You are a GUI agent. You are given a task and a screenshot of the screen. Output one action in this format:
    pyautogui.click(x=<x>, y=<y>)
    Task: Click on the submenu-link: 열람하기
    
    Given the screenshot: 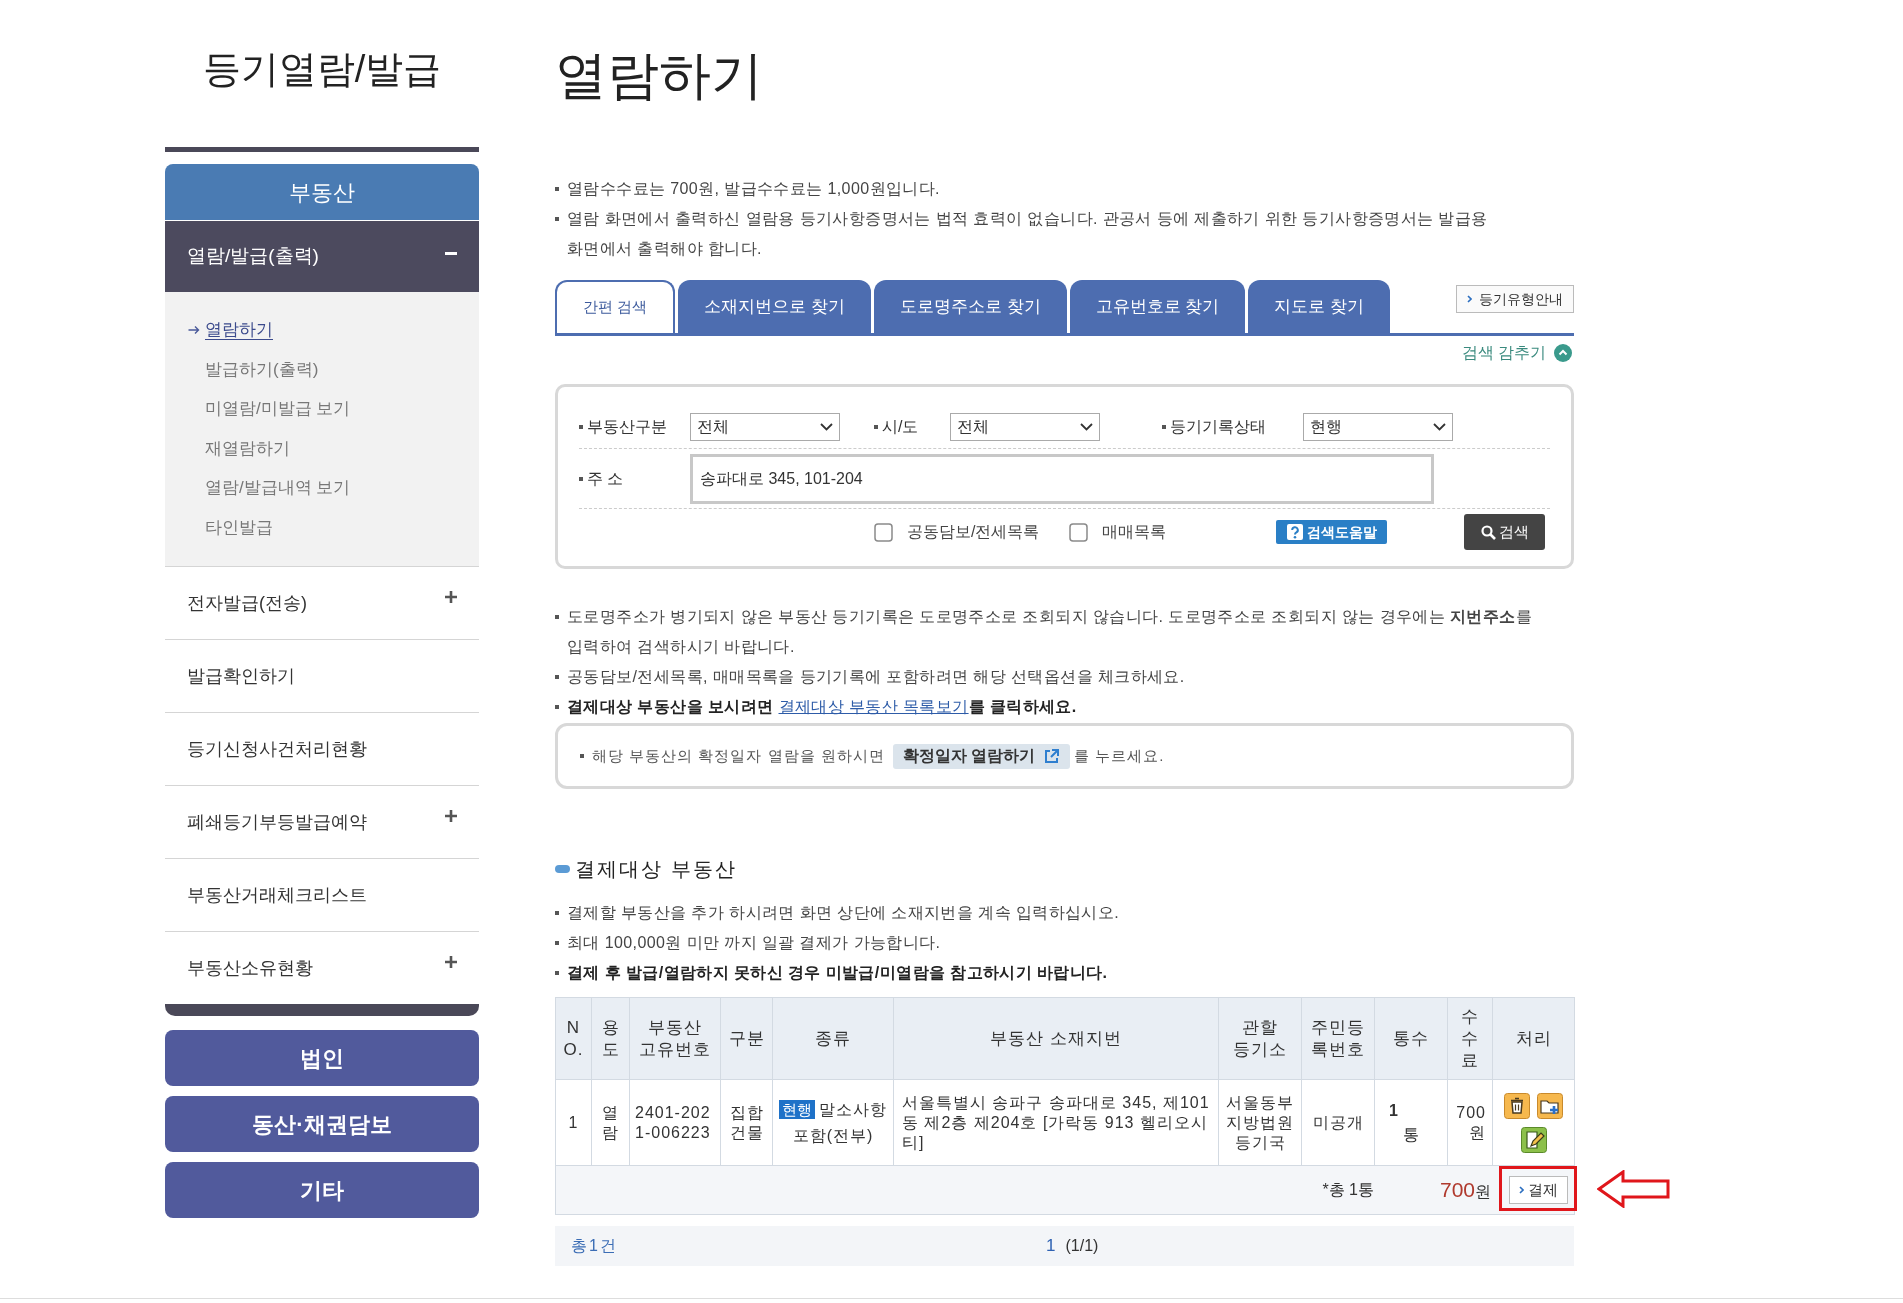 What is the action you would take?
    pyautogui.click(x=239, y=330)
    